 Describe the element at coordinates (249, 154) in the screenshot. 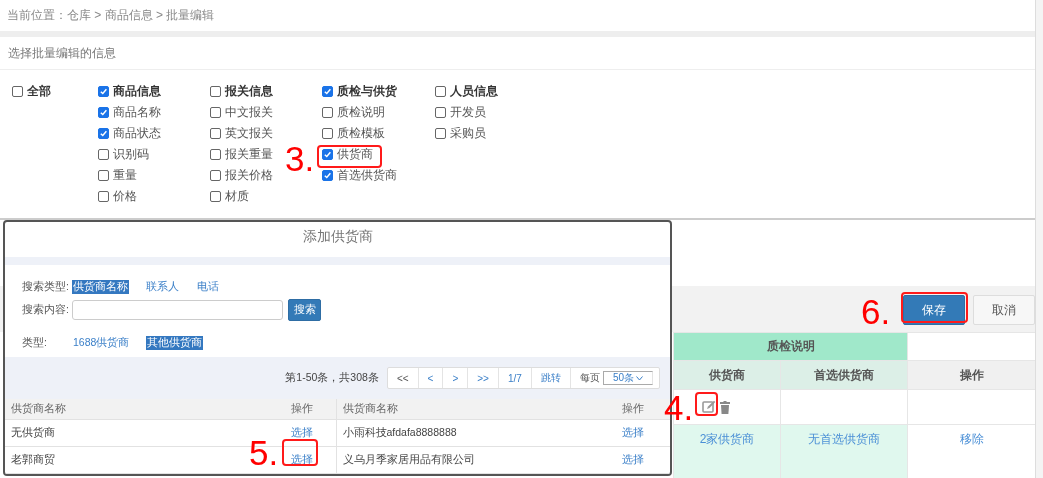

I see `checkbox-label: 报关重量` at that location.